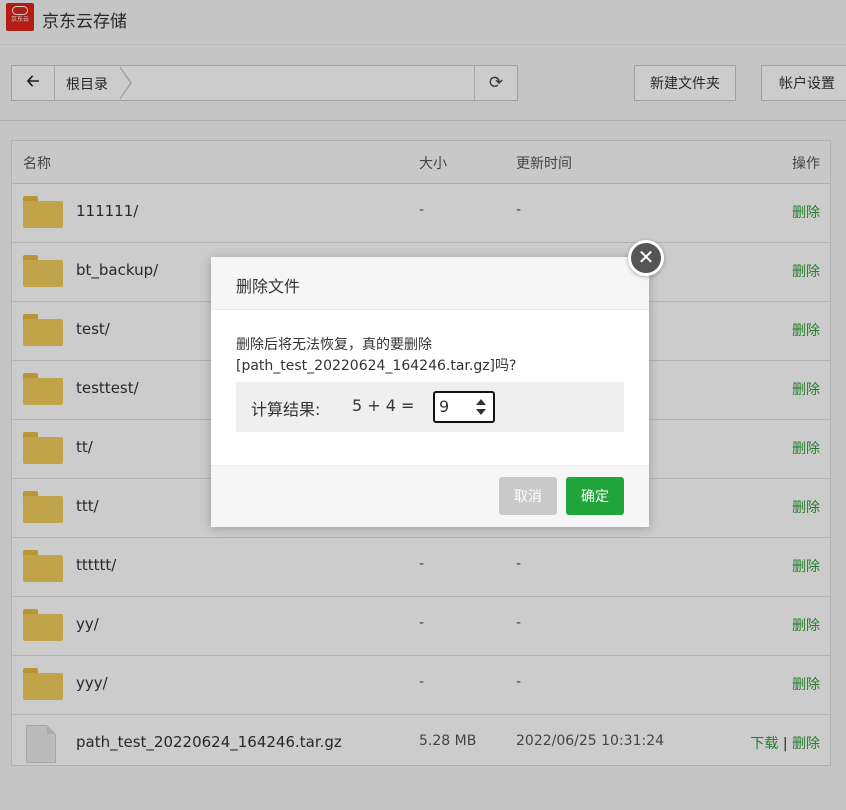 Image resolution: width=846 pixels, height=810 pixels. What do you see at coordinates (430, 407) in the screenshot?
I see `captcha-box: 计算结果: 5 + 4 = 9` at bounding box center [430, 407].